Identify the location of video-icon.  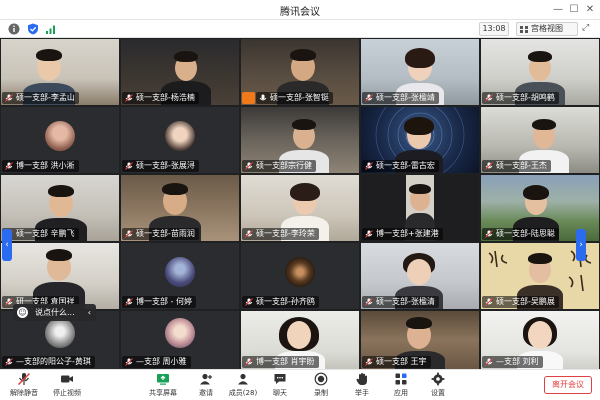
(67, 379).